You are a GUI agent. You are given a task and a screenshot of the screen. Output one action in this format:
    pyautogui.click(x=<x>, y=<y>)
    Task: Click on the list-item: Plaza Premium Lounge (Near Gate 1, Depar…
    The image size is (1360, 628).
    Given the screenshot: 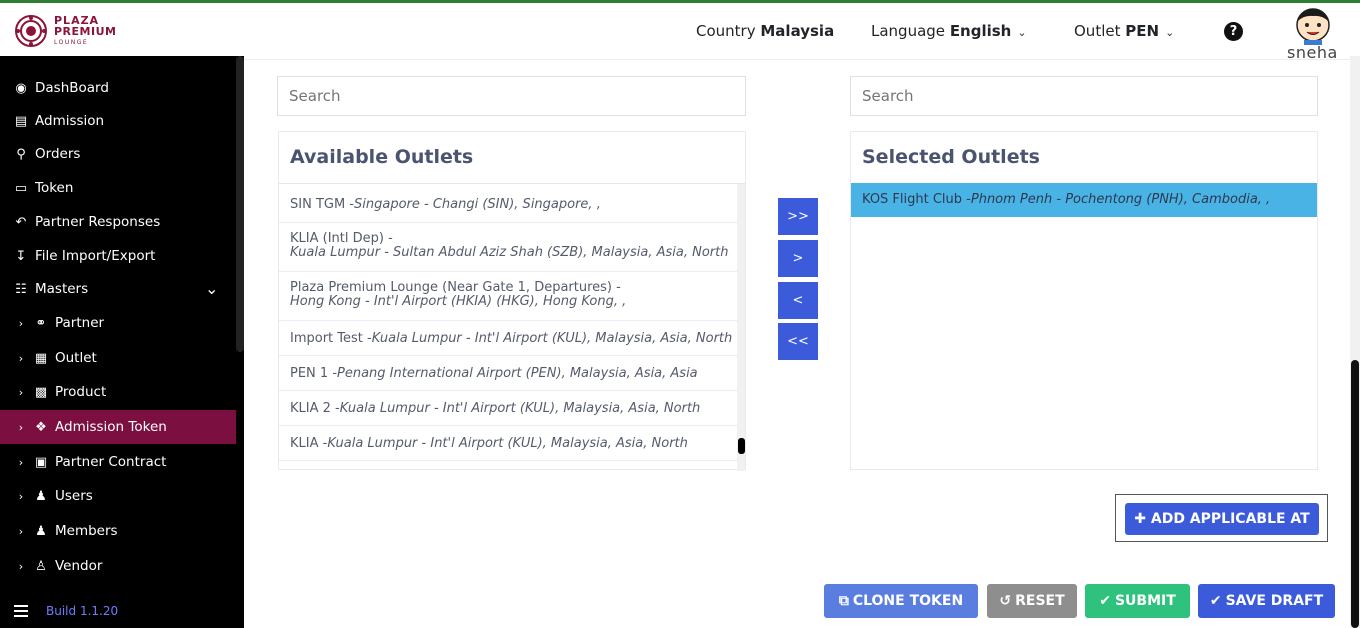 What is the action you would take?
    pyautogui.click(x=508, y=296)
    